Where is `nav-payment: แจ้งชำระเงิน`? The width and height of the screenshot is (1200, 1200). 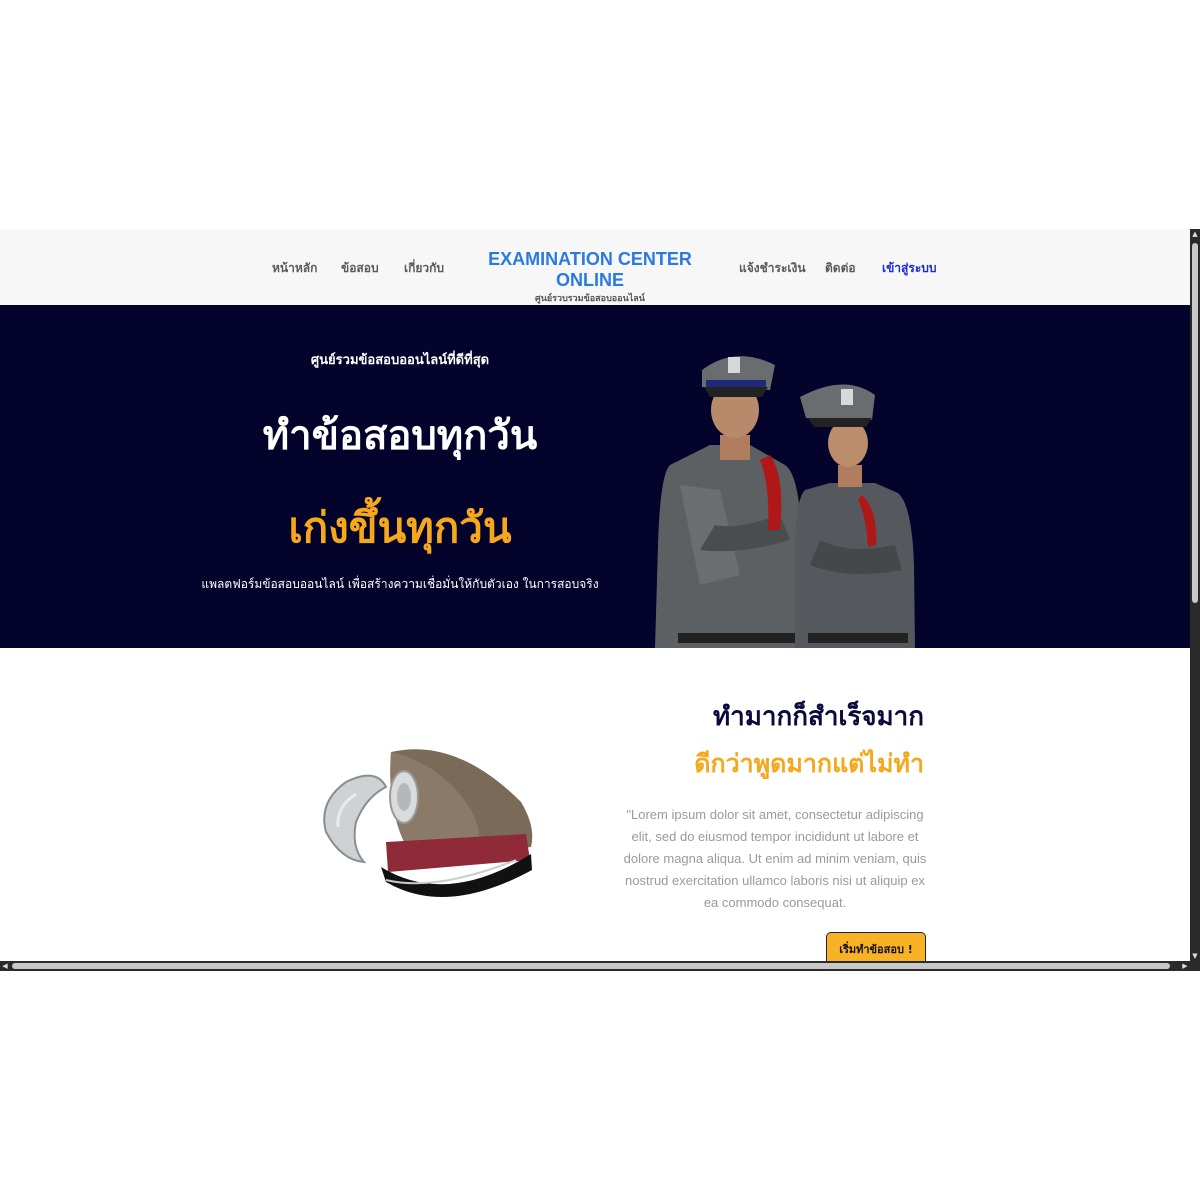 nav-payment: แจ้งชำระเงิน is located at coordinates (772, 268).